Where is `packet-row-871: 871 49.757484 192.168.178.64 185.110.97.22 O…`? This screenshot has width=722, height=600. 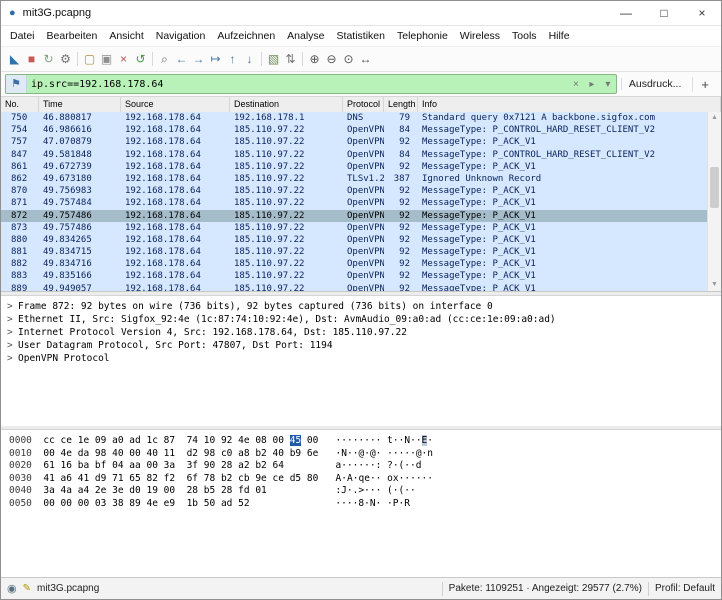
packet-row-871: 871 49.757484 192.168.178.64 185.110.97.22 O… is located at coordinates (354, 203).